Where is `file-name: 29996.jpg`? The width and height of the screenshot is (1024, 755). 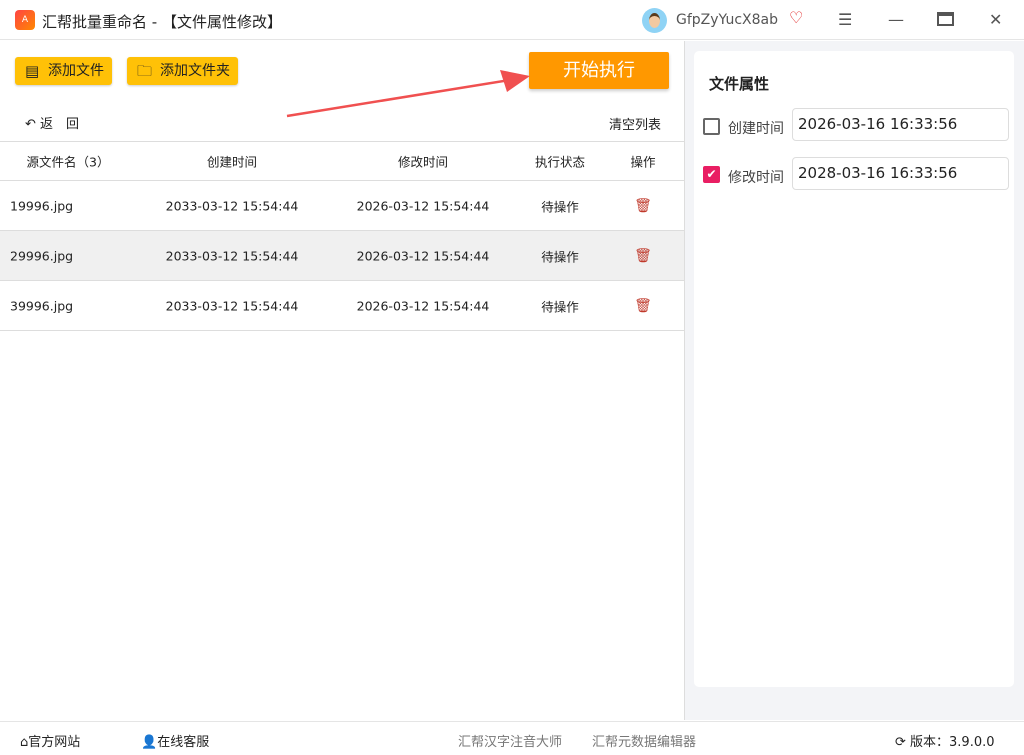 file-name: 29996.jpg is located at coordinates (42, 255).